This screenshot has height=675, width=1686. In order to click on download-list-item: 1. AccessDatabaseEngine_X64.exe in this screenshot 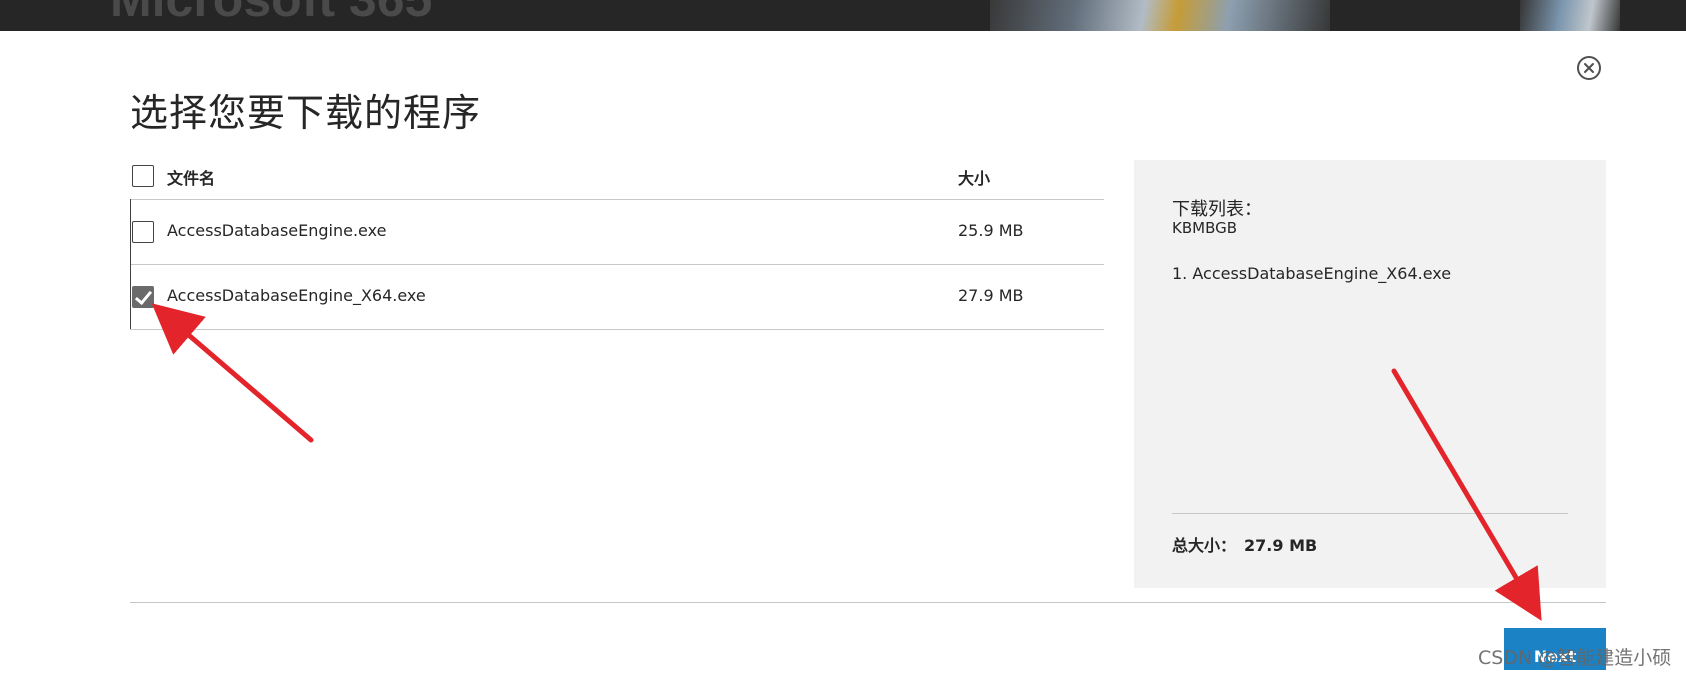, I will do `click(1312, 273)`.